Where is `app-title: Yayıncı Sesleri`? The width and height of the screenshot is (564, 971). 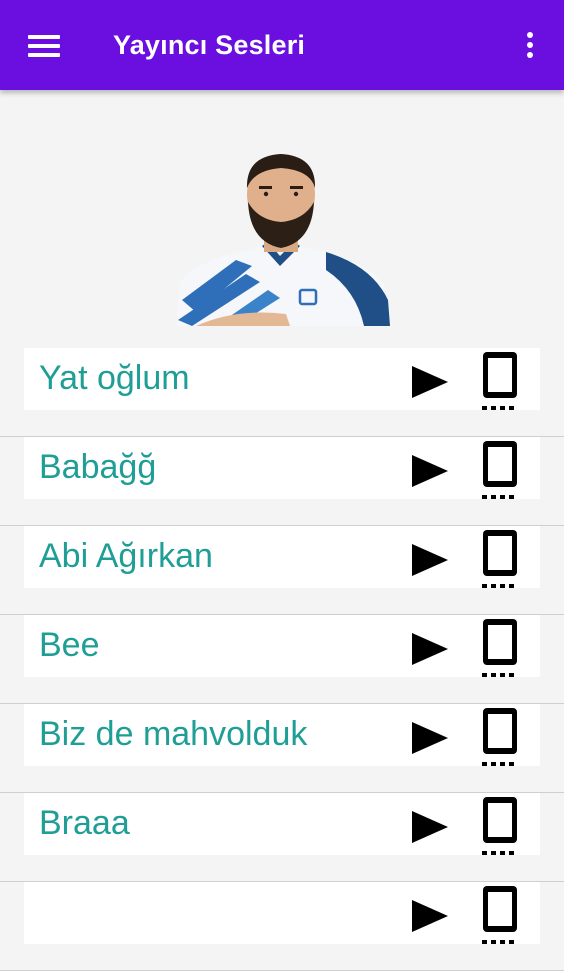 app-title: Yayıncı Sesleri is located at coordinates (209, 45).